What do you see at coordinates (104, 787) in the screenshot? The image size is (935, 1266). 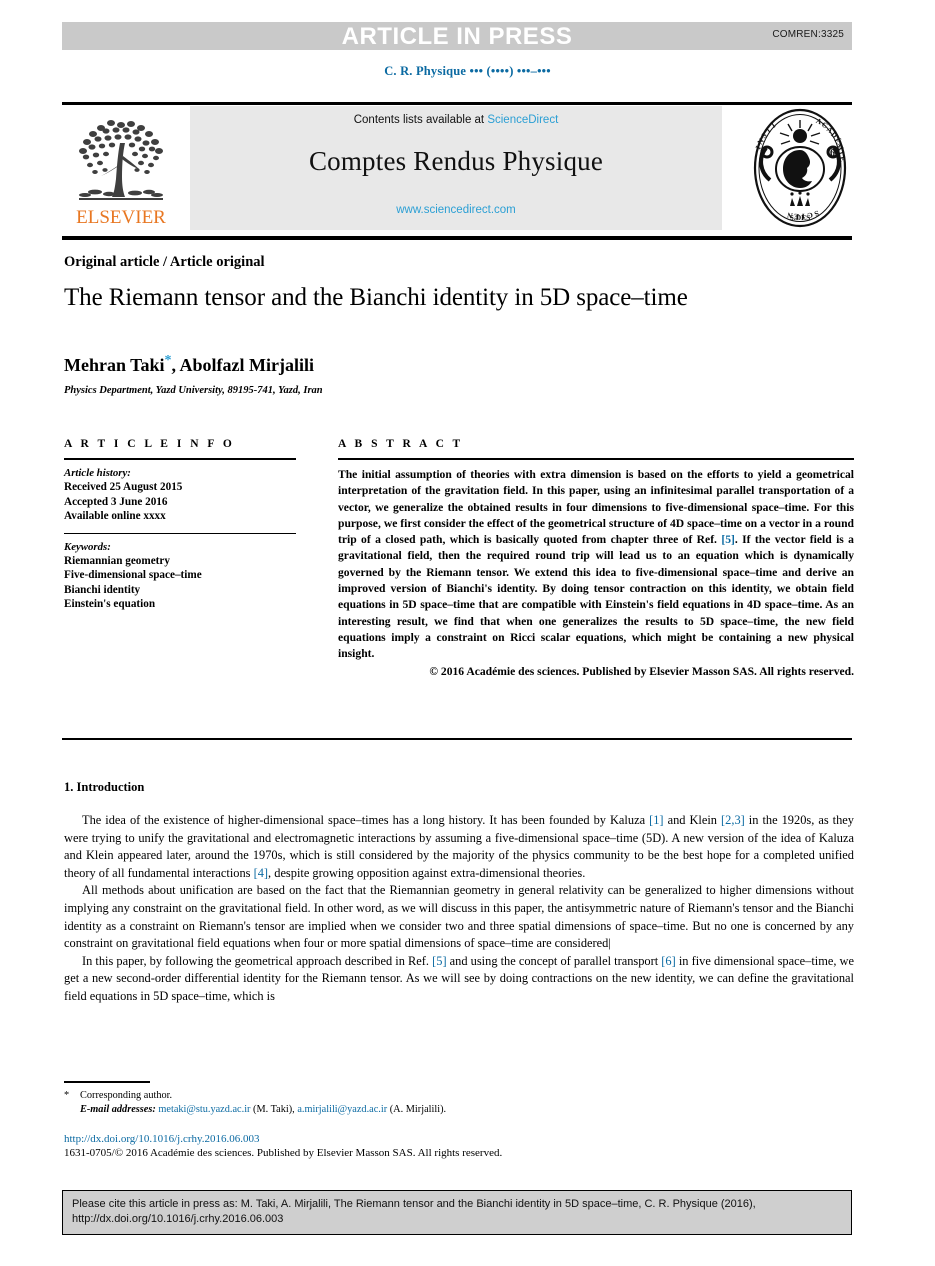 I see `section-heading-introduction: 1. Introduction` at bounding box center [104, 787].